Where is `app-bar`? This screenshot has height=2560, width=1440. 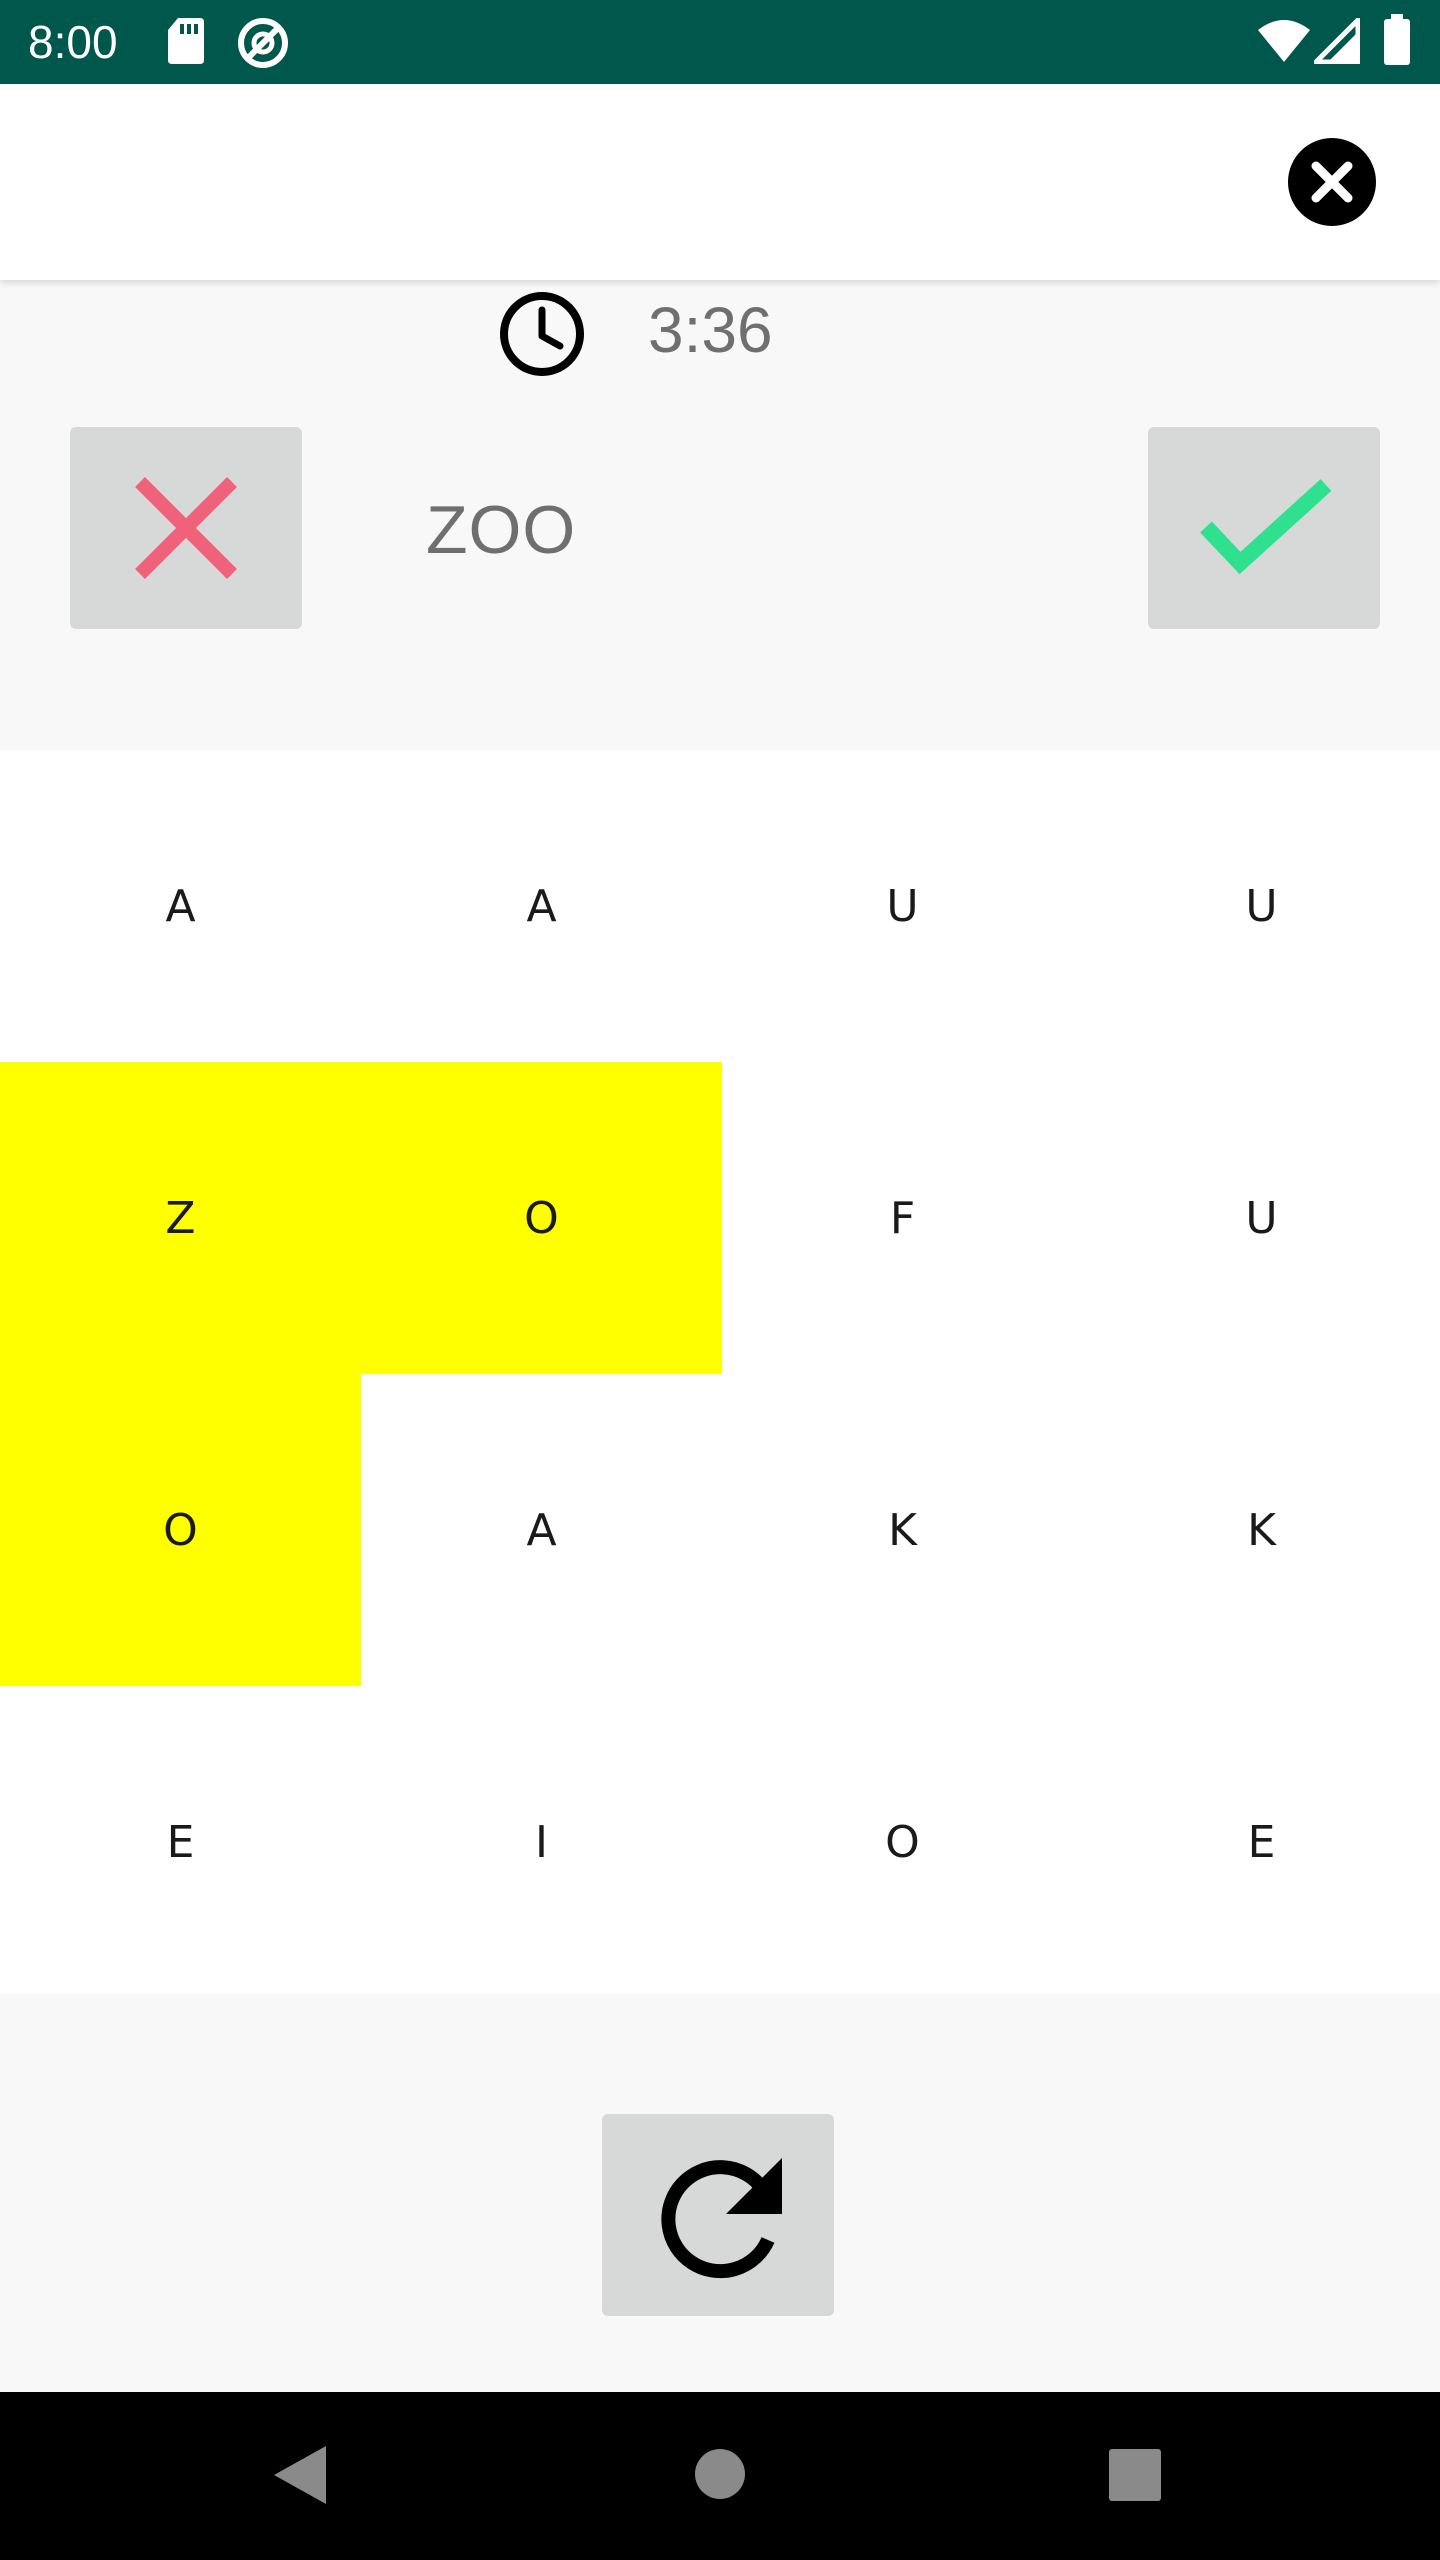 app-bar is located at coordinates (720, 182).